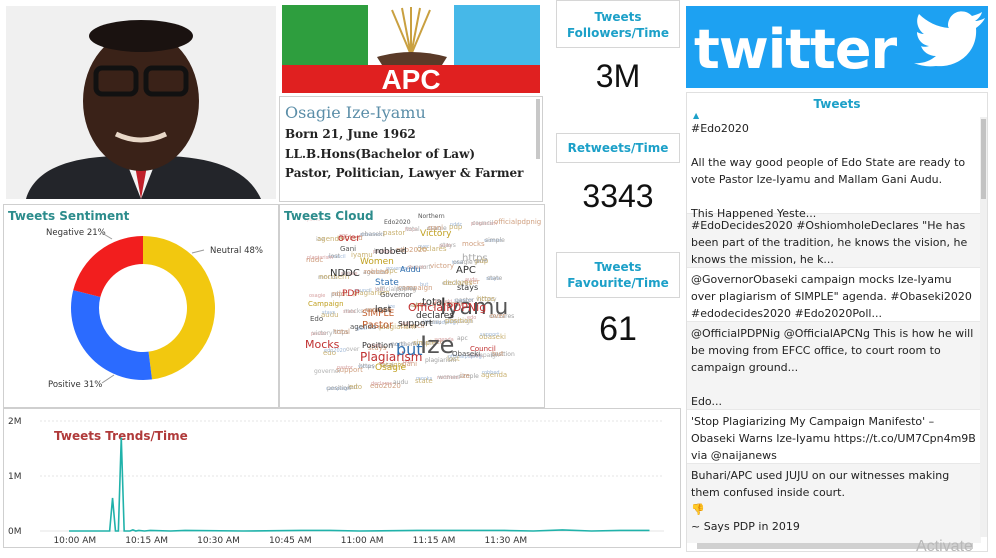  I want to click on cloud-word: Gani, so click(348, 249).